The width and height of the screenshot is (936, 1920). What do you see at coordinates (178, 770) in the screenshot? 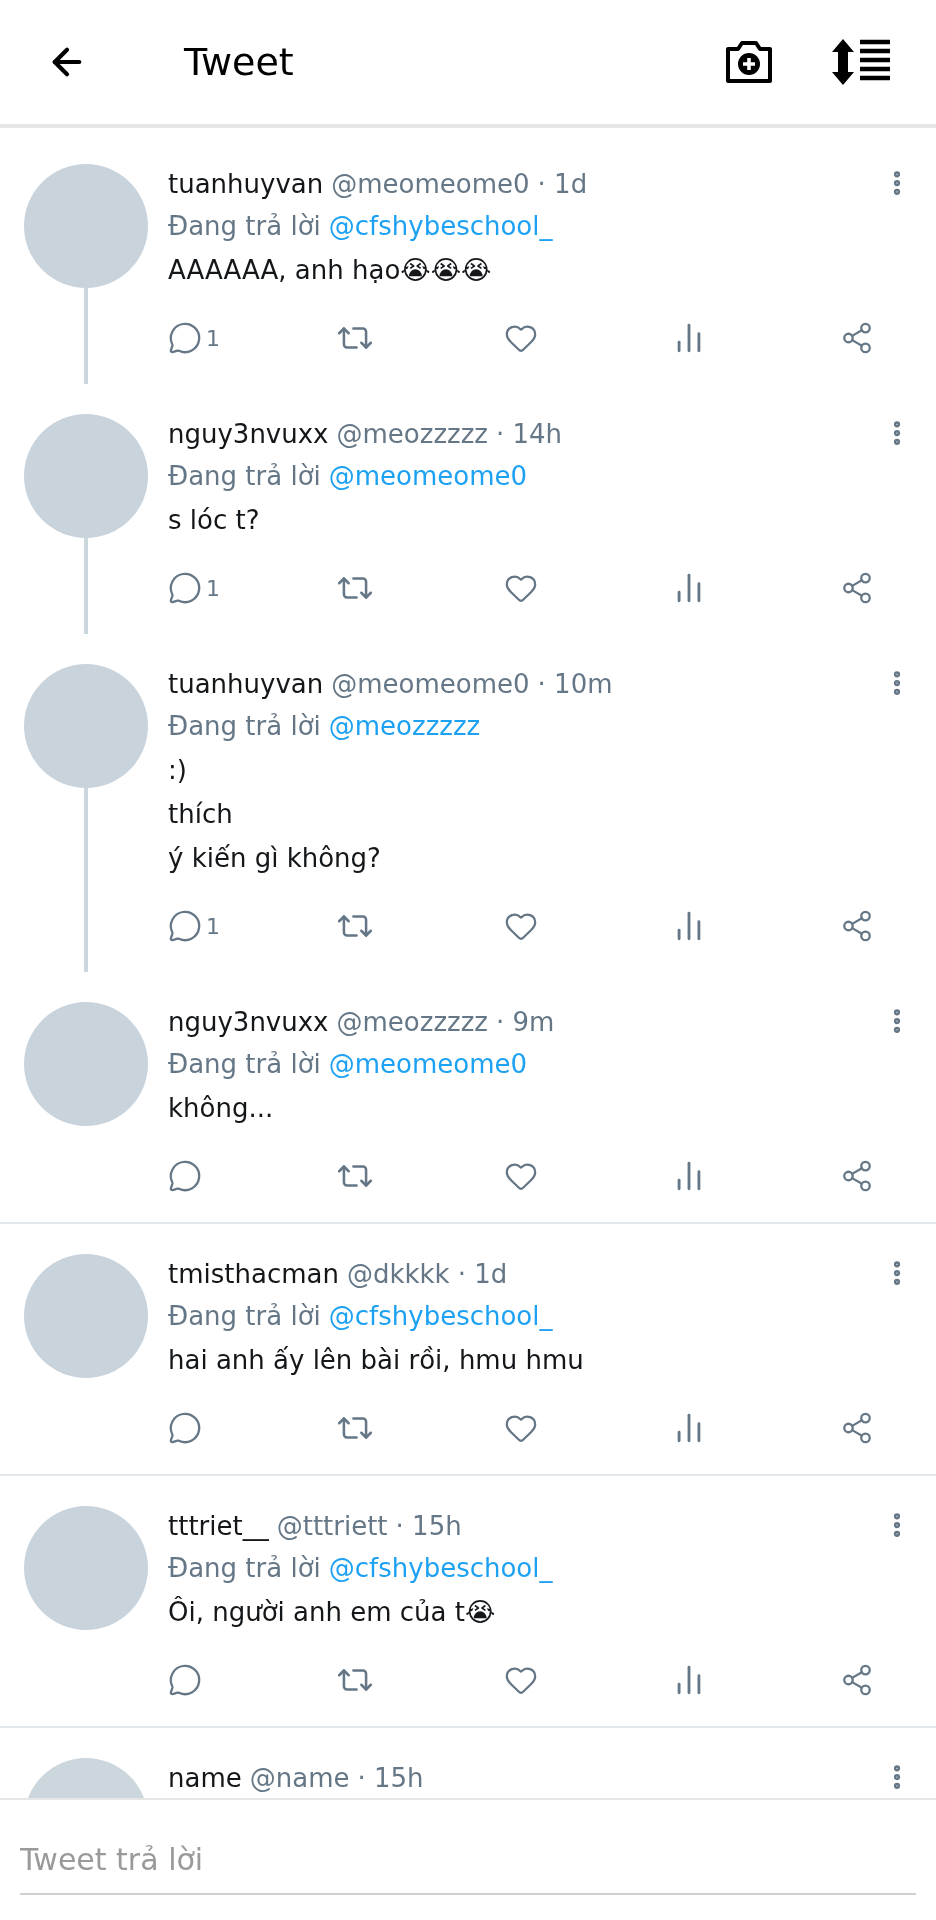
I see `tweet-text: :)` at bounding box center [178, 770].